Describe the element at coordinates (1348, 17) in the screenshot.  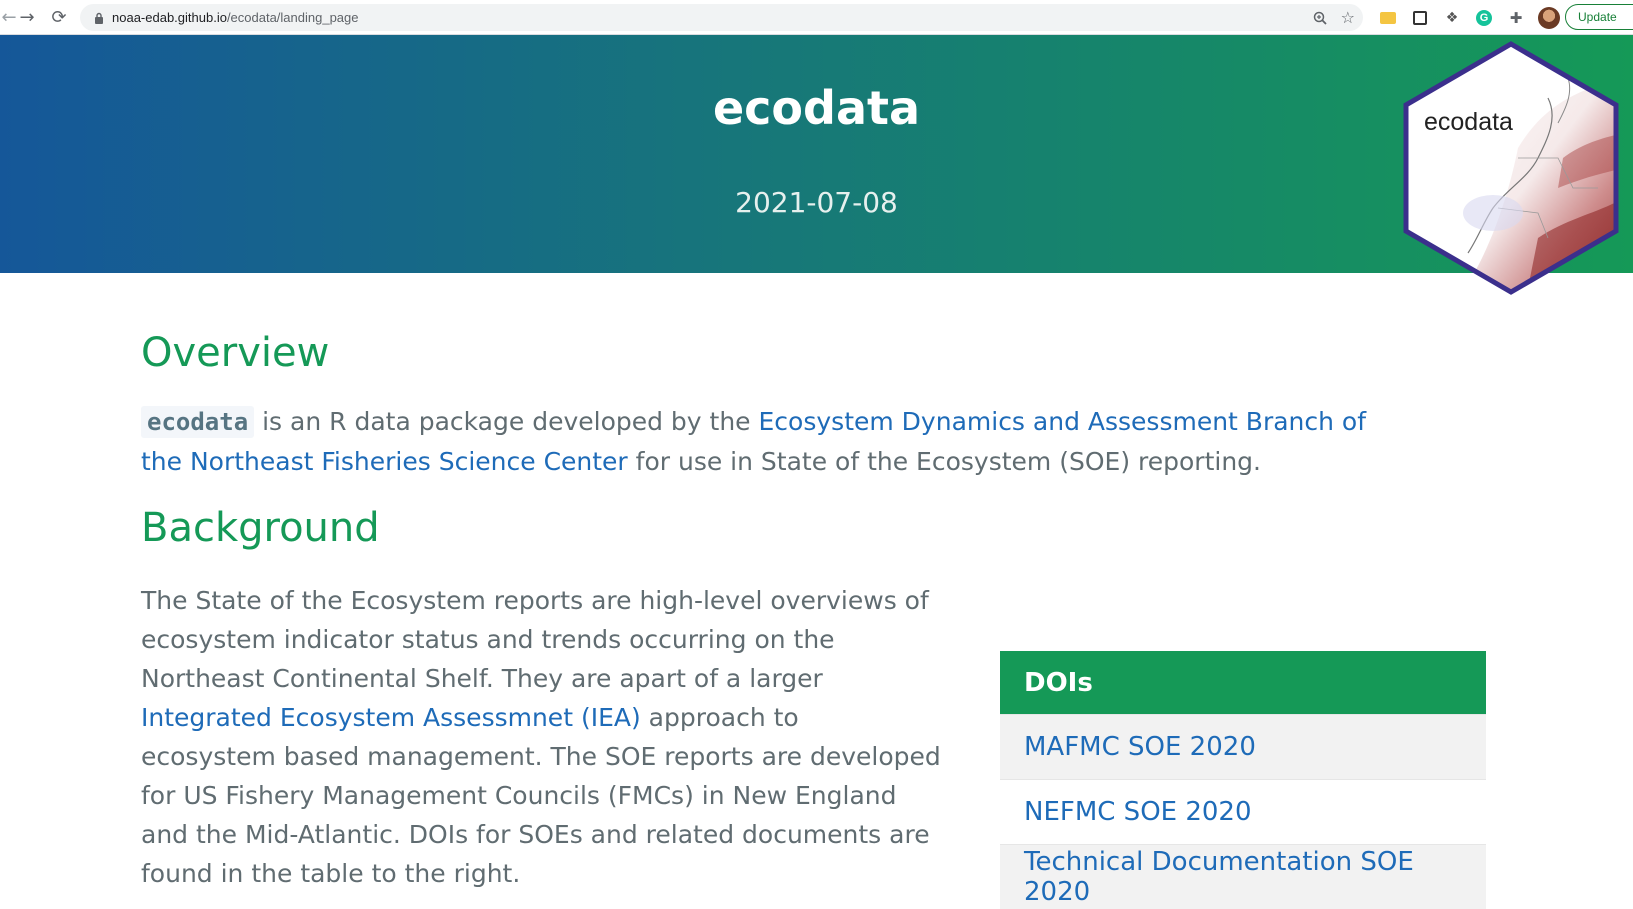
I see `bookmark-star-icon: ☆` at that location.